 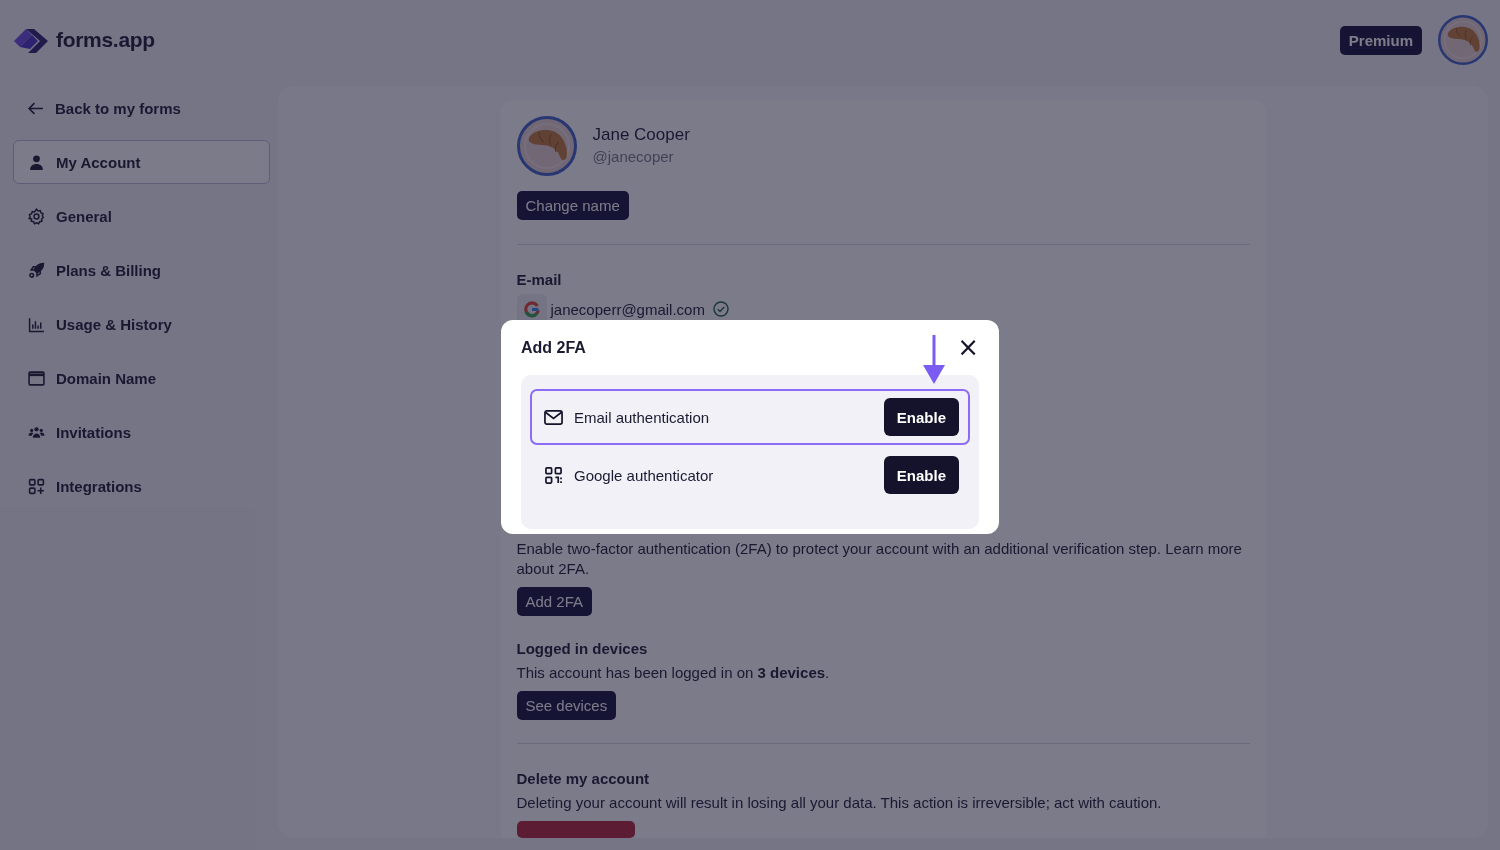 I want to click on bar-chart-icon, so click(x=36, y=324).